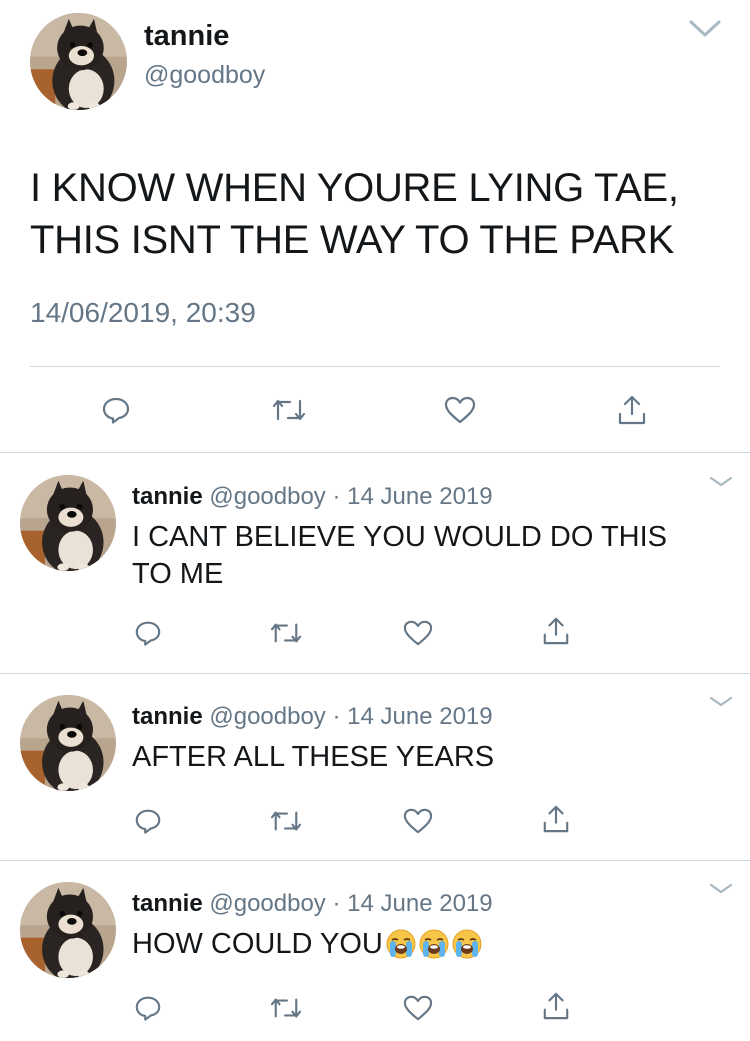  What do you see at coordinates (178, 574) in the screenshot?
I see `tweet-text-line: TO ME` at bounding box center [178, 574].